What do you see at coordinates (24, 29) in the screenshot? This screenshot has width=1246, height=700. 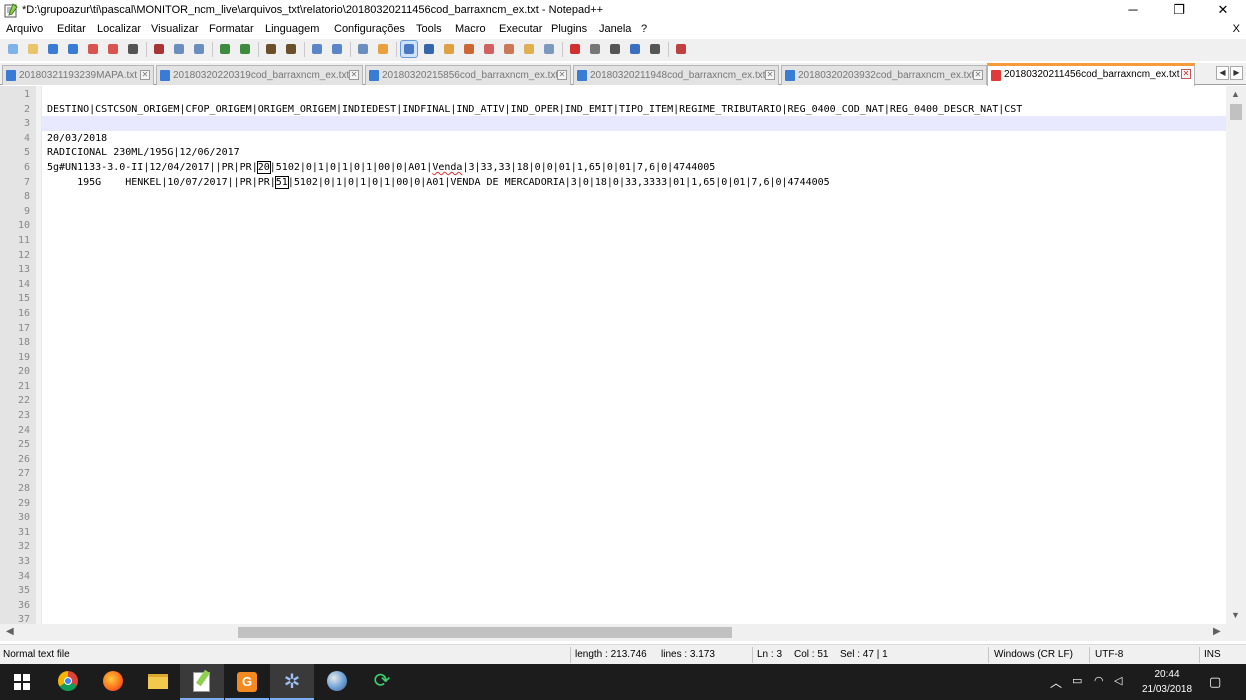 I see `menu-arquivo: Arquivo` at bounding box center [24, 29].